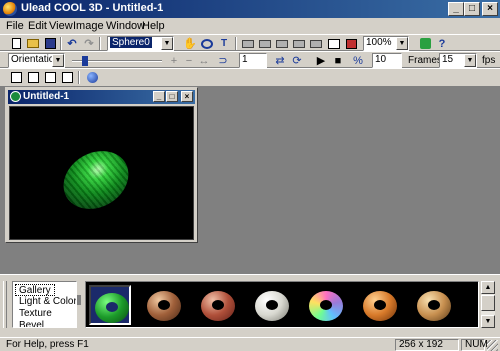 The height and width of the screenshot is (351, 500). I want to click on green-sphere-object, so click(96, 180).